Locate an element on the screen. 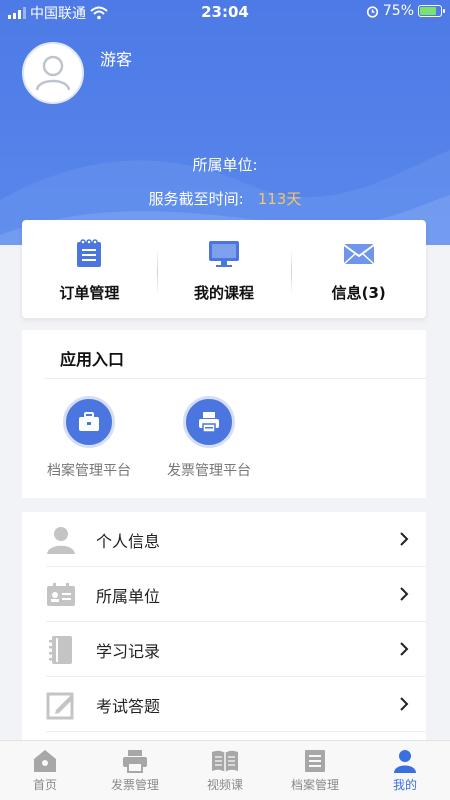 This screenshot has height=800, width=450. tab-video: 视频课 is located at coordinates (225, 770).